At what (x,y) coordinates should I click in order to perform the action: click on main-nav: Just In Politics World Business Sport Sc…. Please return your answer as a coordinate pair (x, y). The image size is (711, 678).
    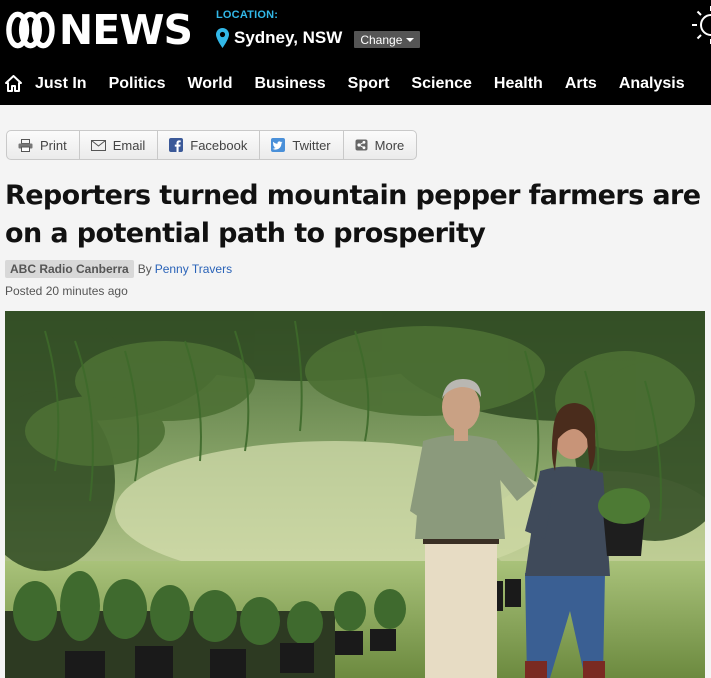
    Looking at the image, I should click on (355, 83).